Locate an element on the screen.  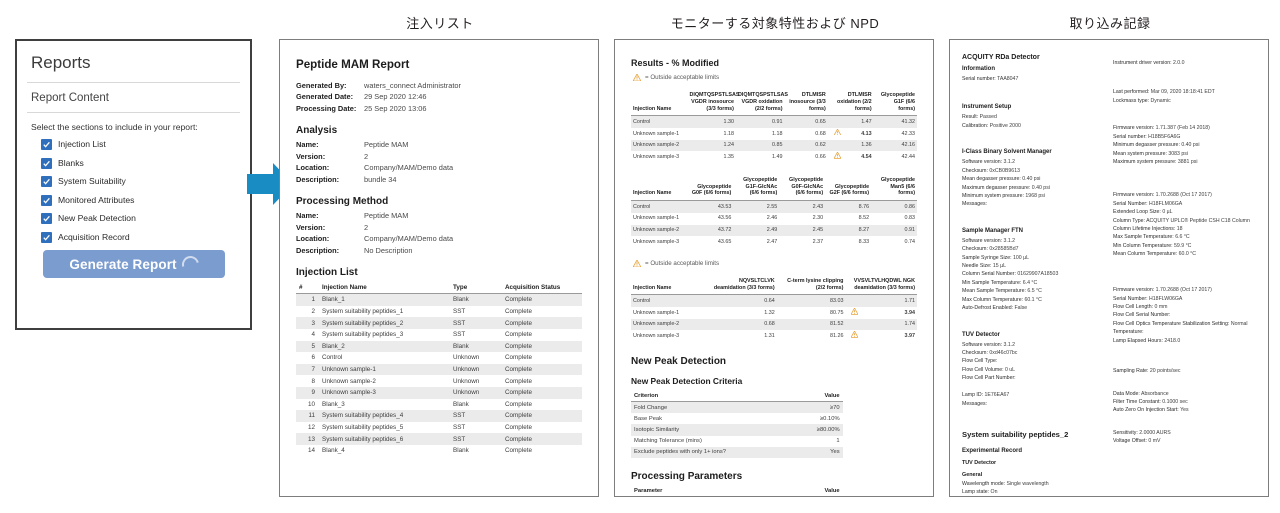
table-cell: 2.55 is located at coordinates (756, 206).